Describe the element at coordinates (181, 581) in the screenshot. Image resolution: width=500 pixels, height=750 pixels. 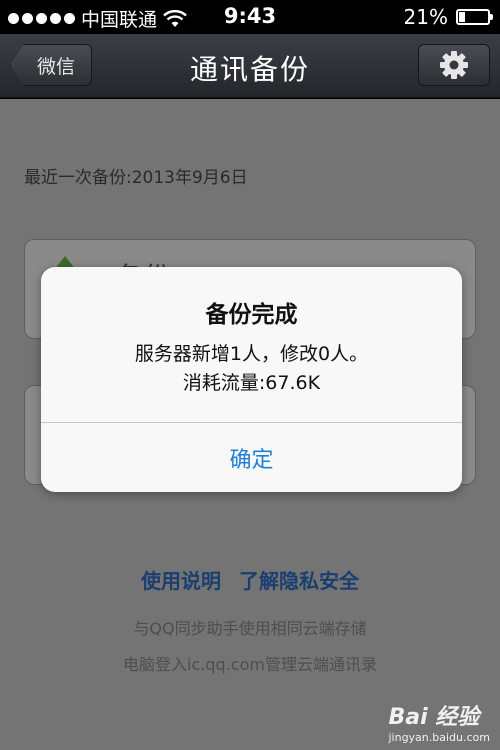
I see `usage-instructions-link: 使用说明` at that location.